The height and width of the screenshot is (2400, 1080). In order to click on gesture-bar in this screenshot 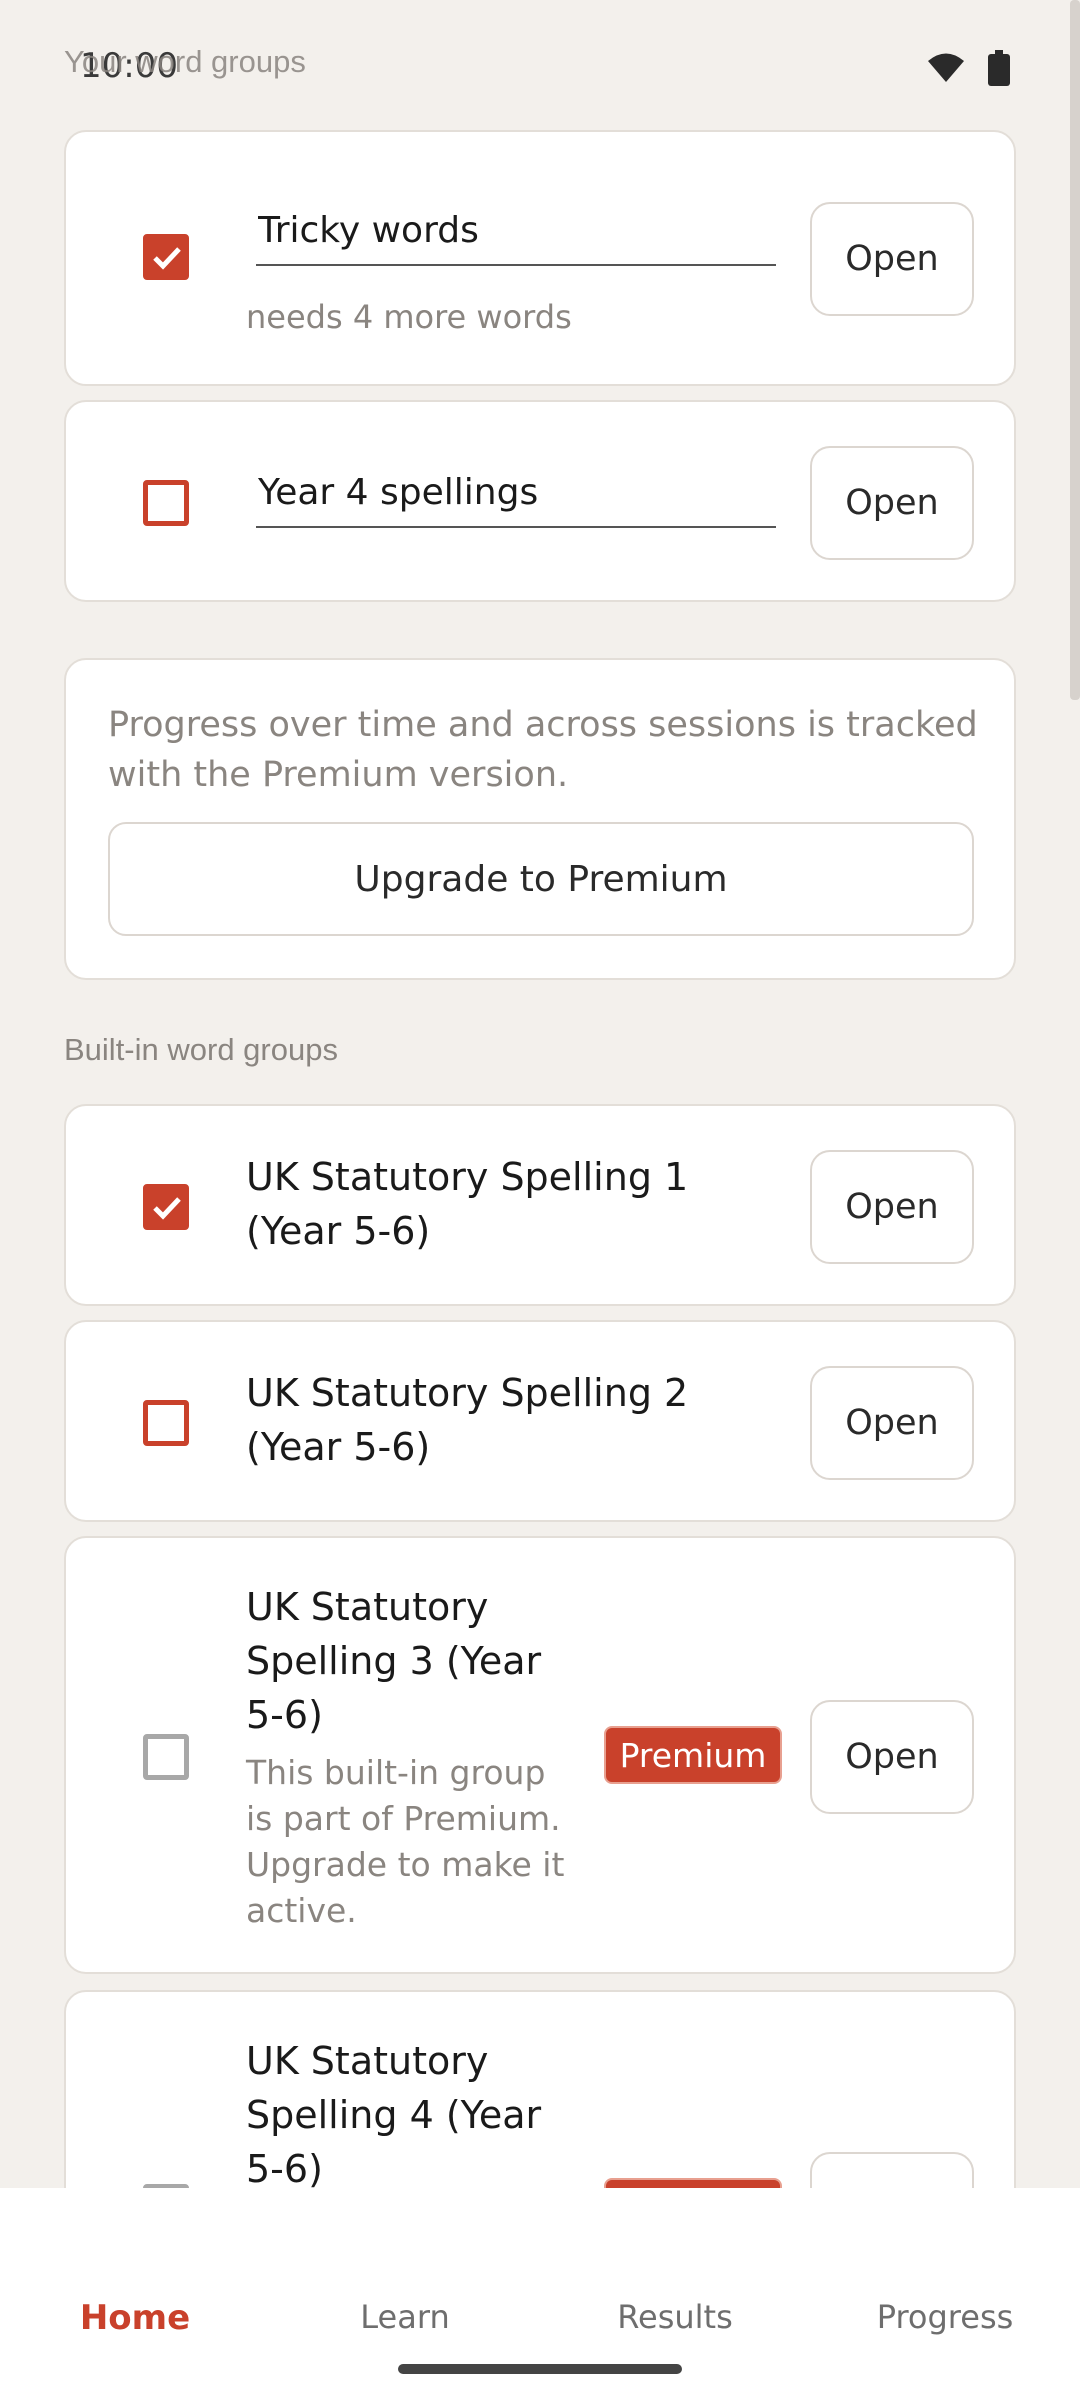, I will do `click(540, 2369)`.